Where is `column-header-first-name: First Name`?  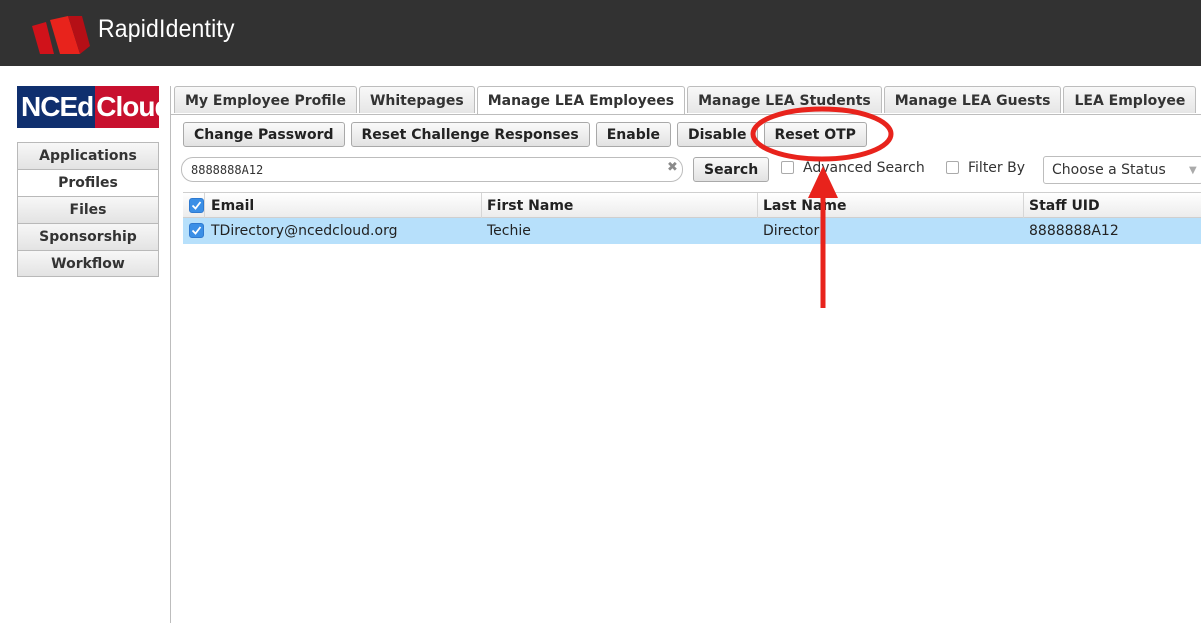
column-header-first-name: First Name is located at coordinates (530, 206).